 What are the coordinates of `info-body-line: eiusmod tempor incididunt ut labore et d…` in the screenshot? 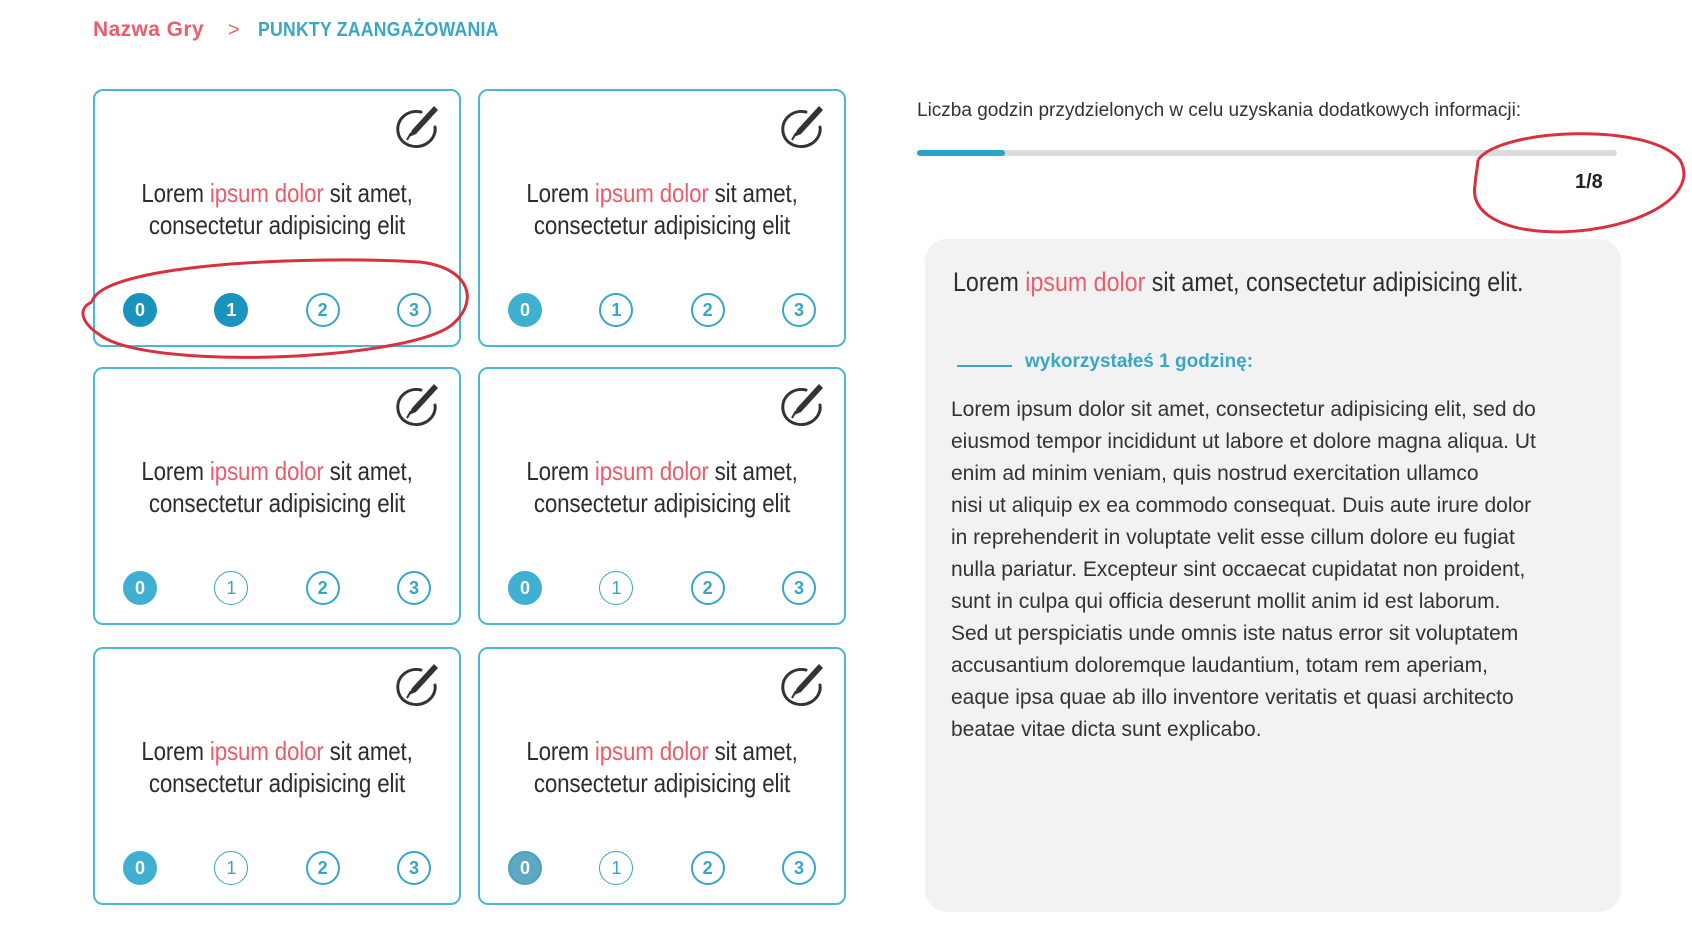 It's located at (1243, 441).